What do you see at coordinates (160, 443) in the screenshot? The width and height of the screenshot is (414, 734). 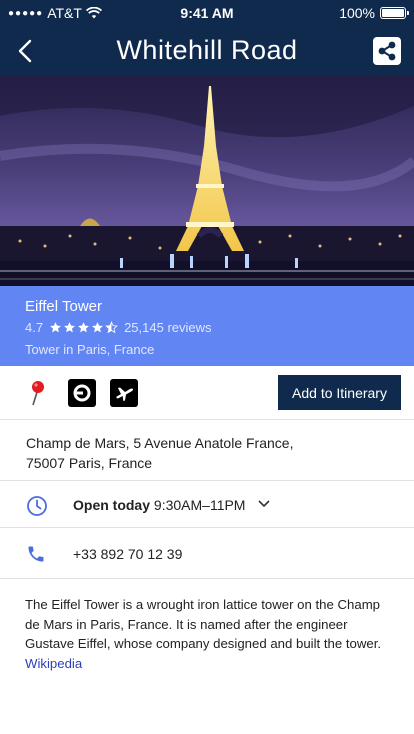 I see `address-line-1: Champ de Mars, 5 Avenue Anatole France,` at bounding box center [160, 443].